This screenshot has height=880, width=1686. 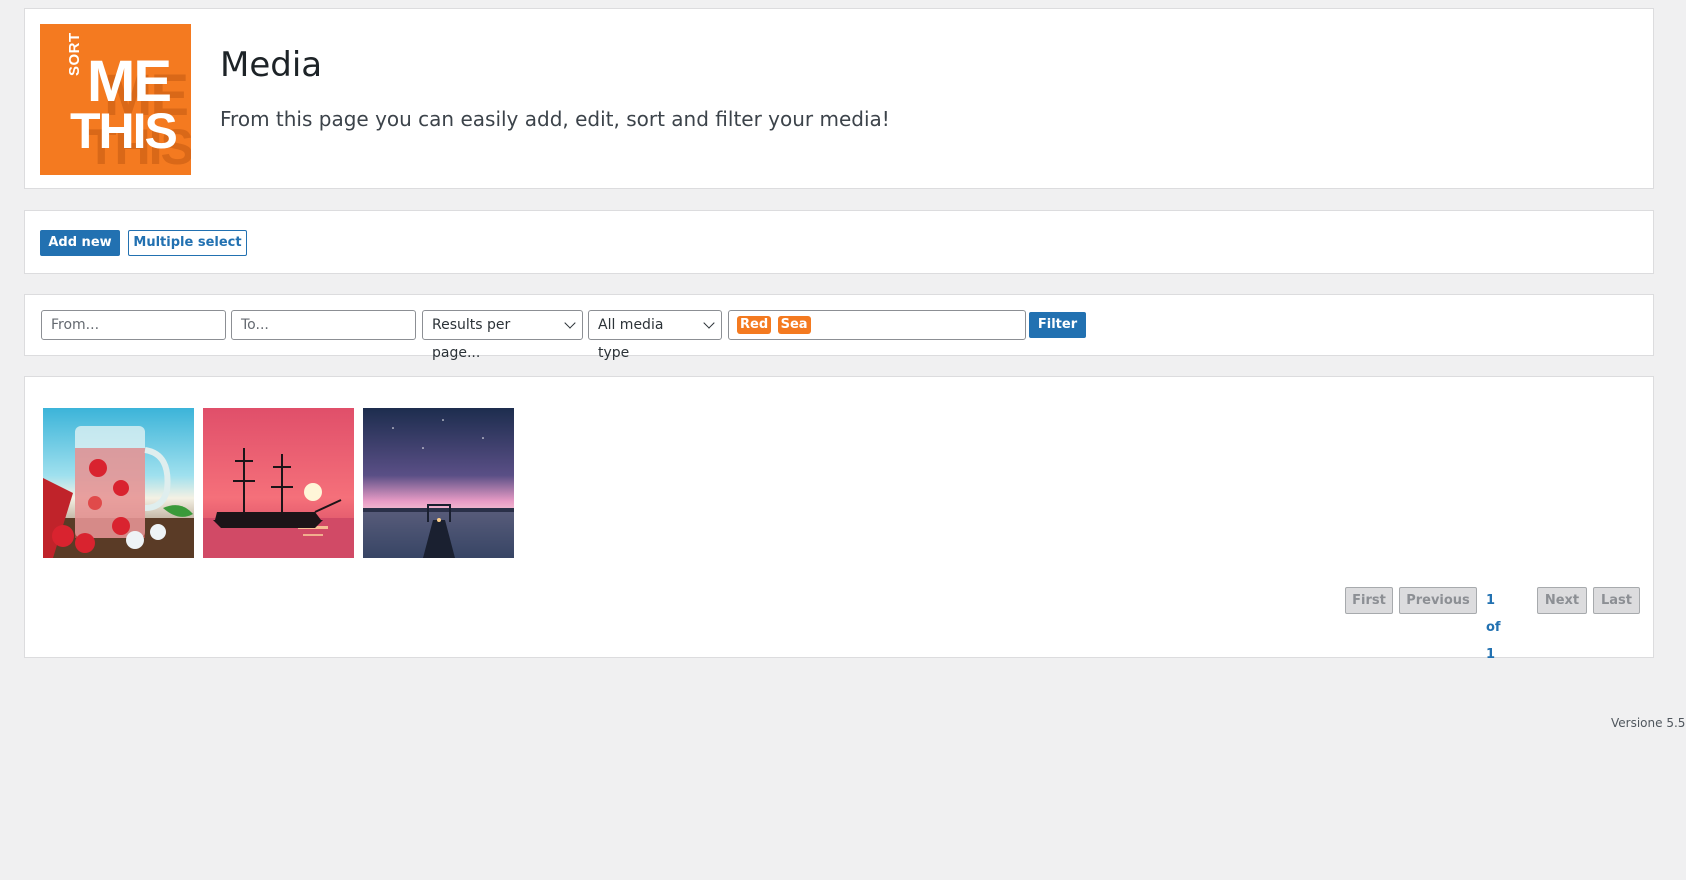 I want to click on tag-chip: Red, so click(x=754, y=325).